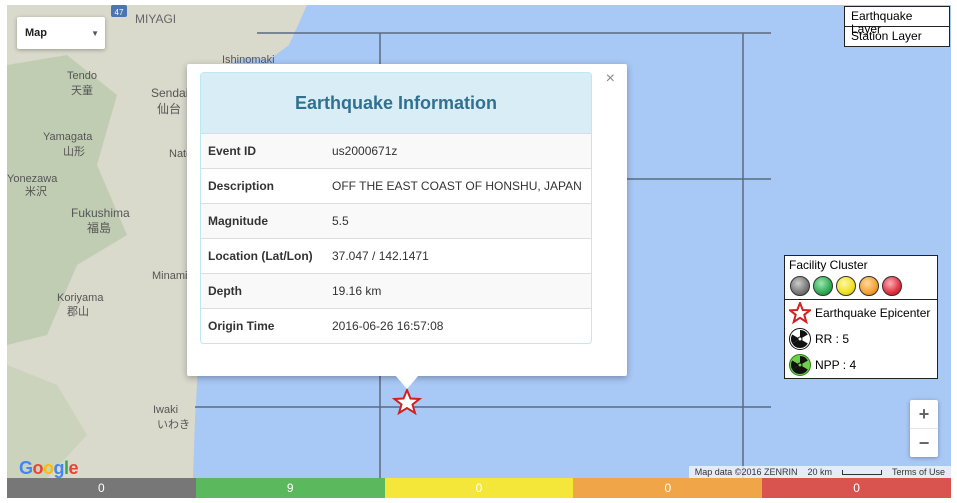 The image size is (957, 503). I want to click on place-label: 福島, so click(99, 227).